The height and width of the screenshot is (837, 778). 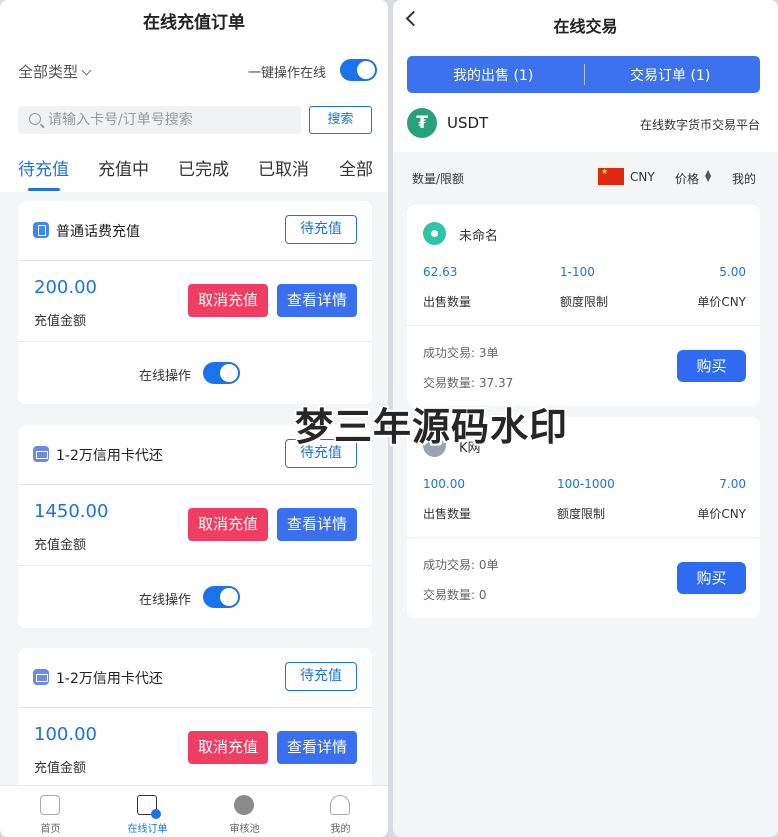 I want to click on order-card-header: 普通话费充值 待充值, so click(x=195, y=231).